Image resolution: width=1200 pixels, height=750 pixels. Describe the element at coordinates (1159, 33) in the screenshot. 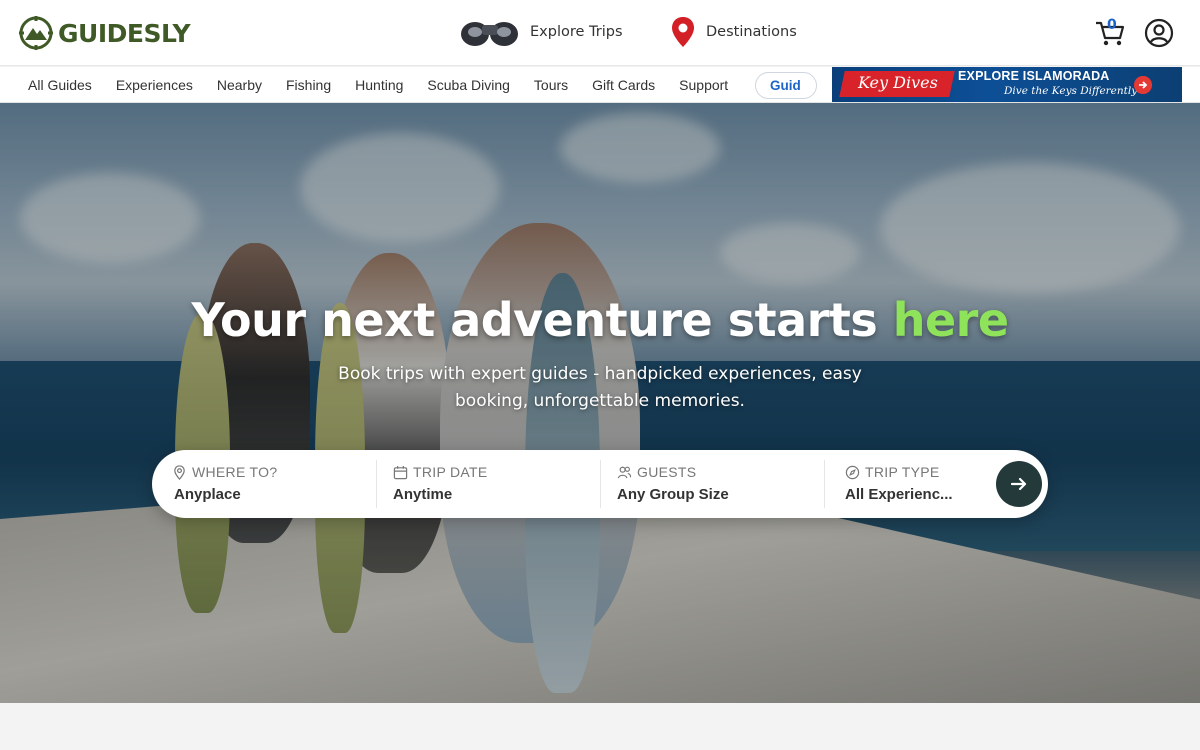

I see `user-account-icon` at that location.